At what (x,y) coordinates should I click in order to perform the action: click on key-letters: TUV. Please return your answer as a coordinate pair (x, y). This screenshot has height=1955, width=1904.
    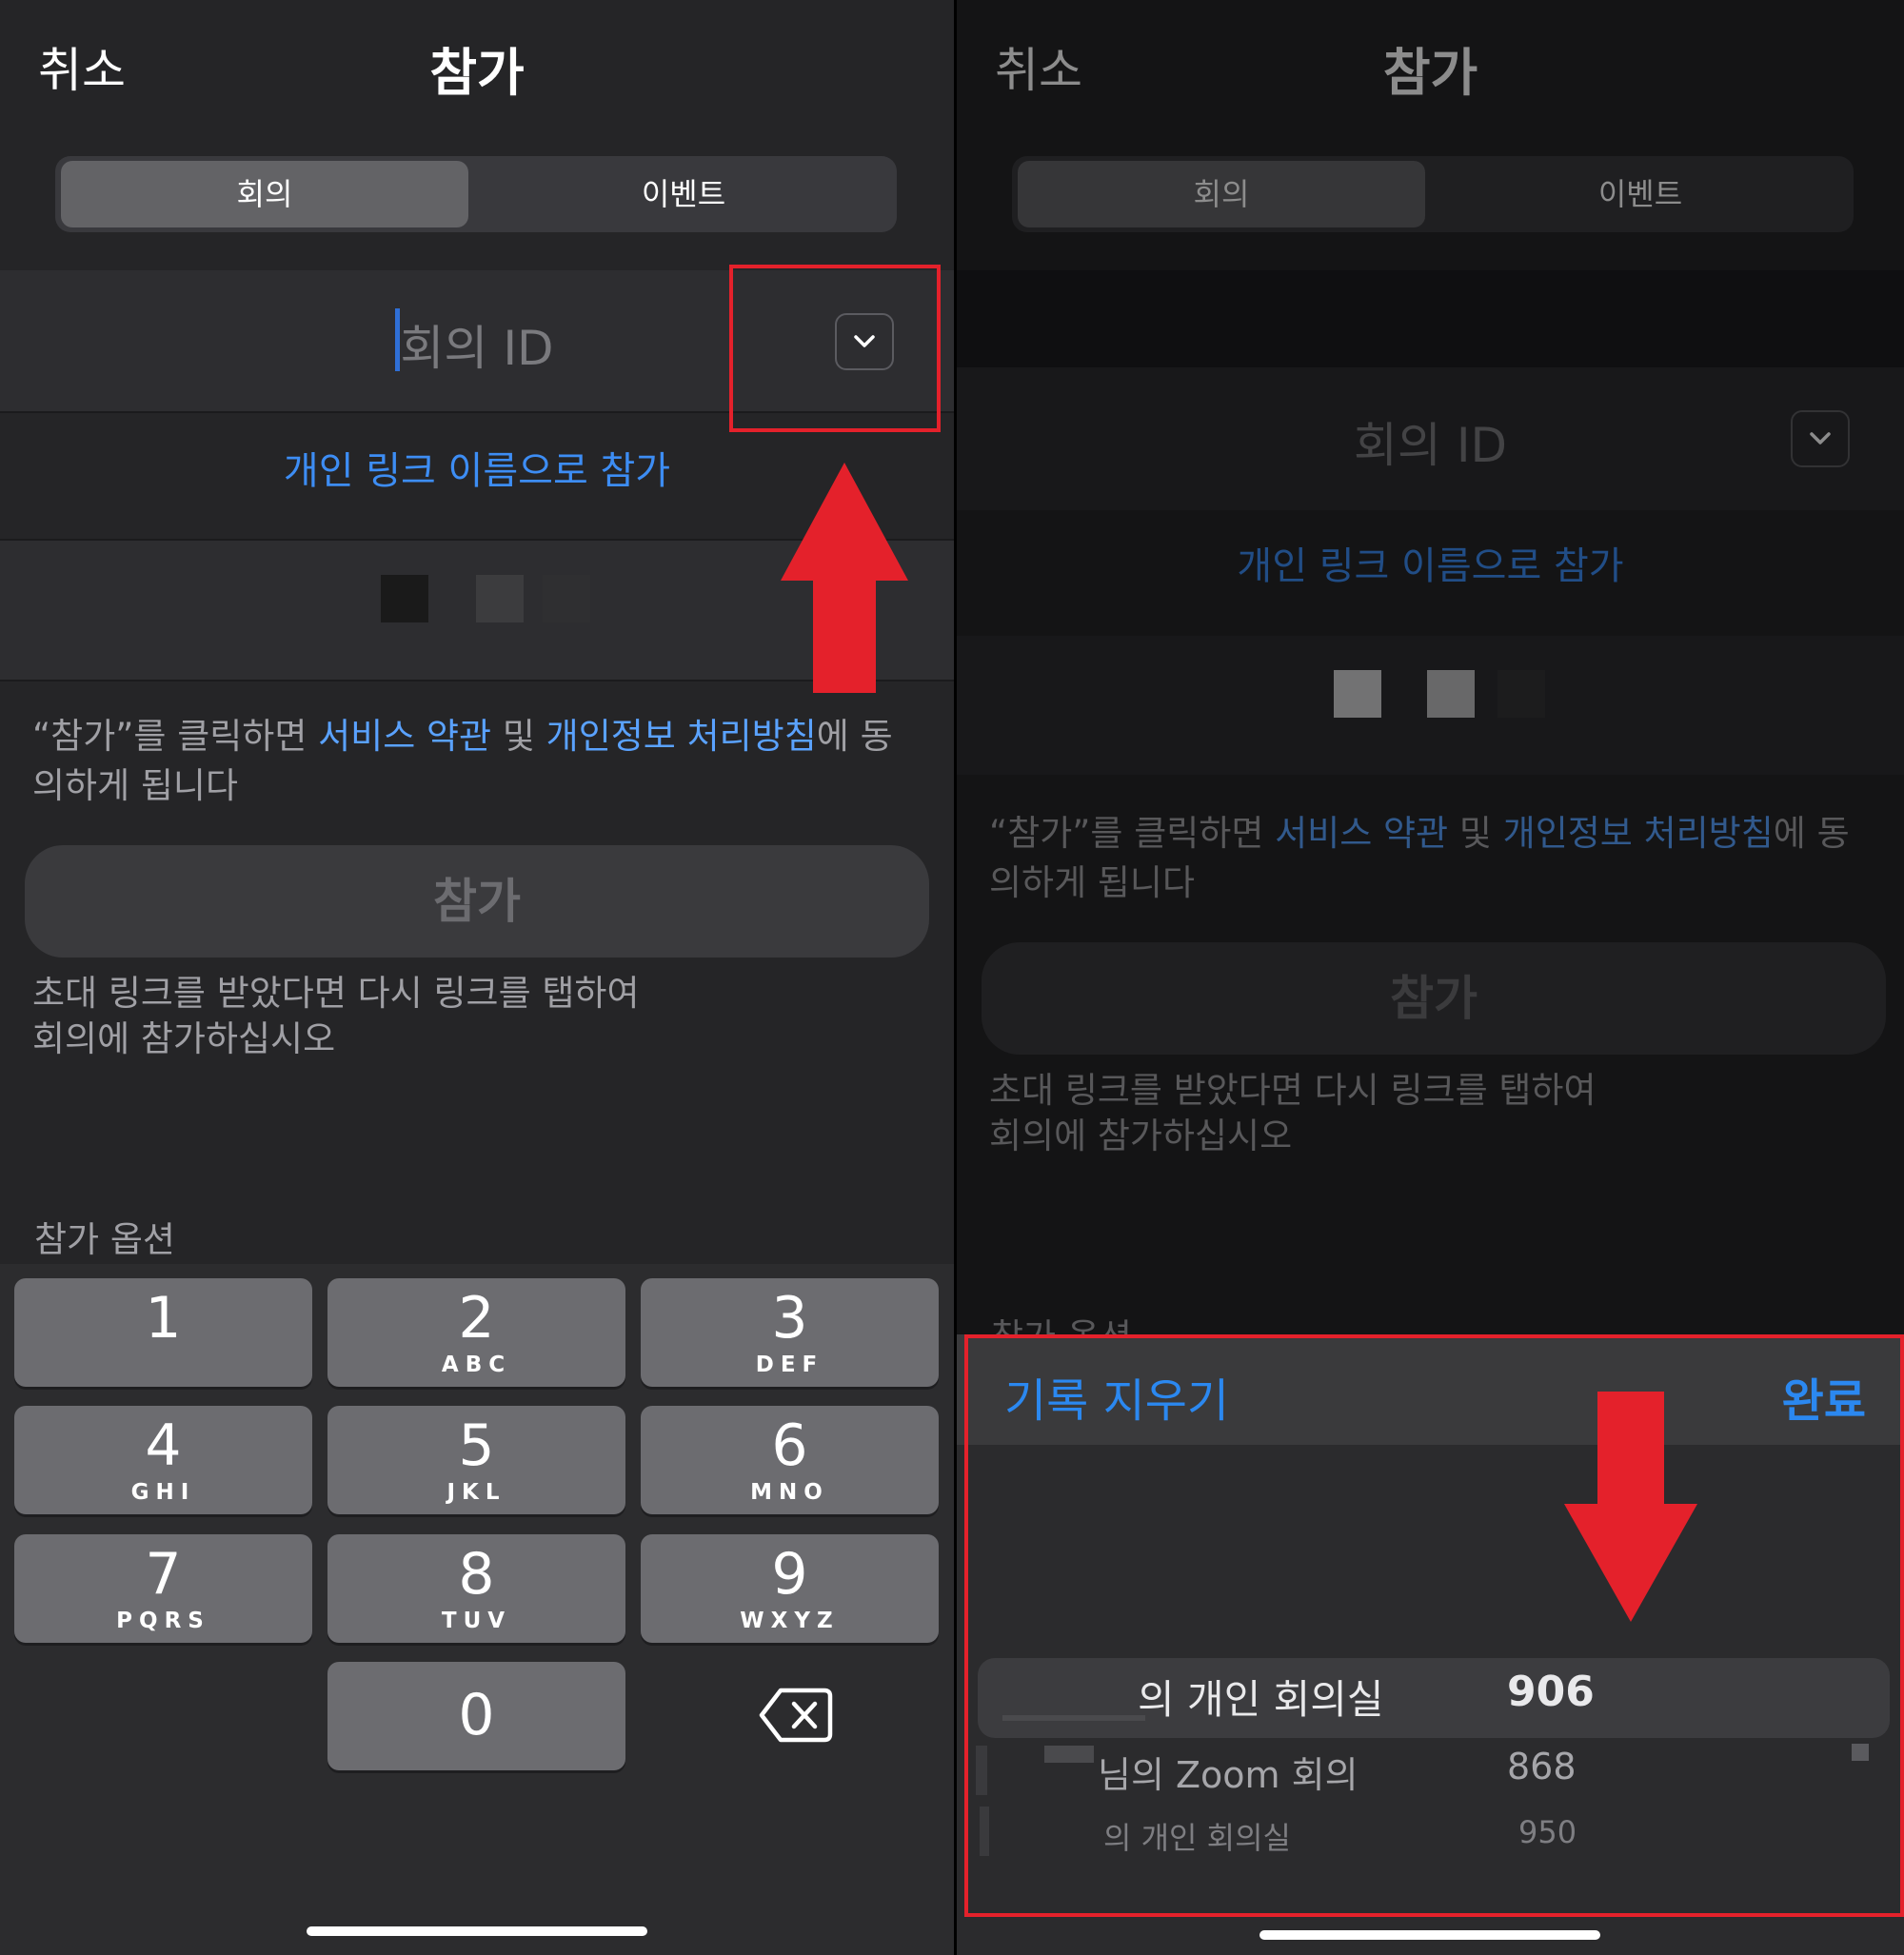
    Looking at the image, I should click on (476, 1621).